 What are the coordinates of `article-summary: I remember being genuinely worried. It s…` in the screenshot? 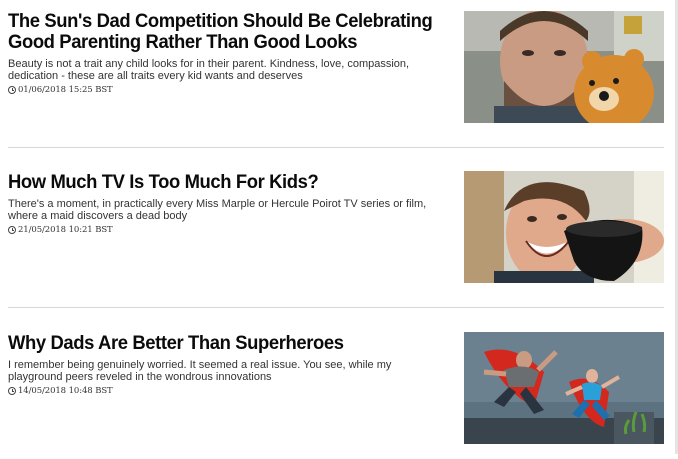 It's located at (200, 371).